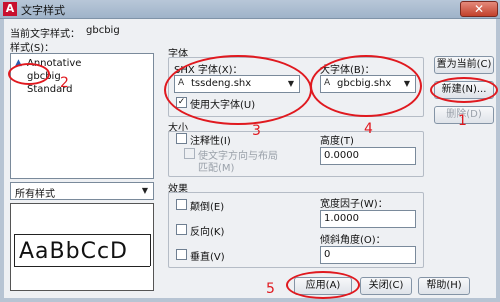  What do you see at coordinates (10, 9) in the screenshot?
I see `app-icon: A` at bounding box center [10, 9].